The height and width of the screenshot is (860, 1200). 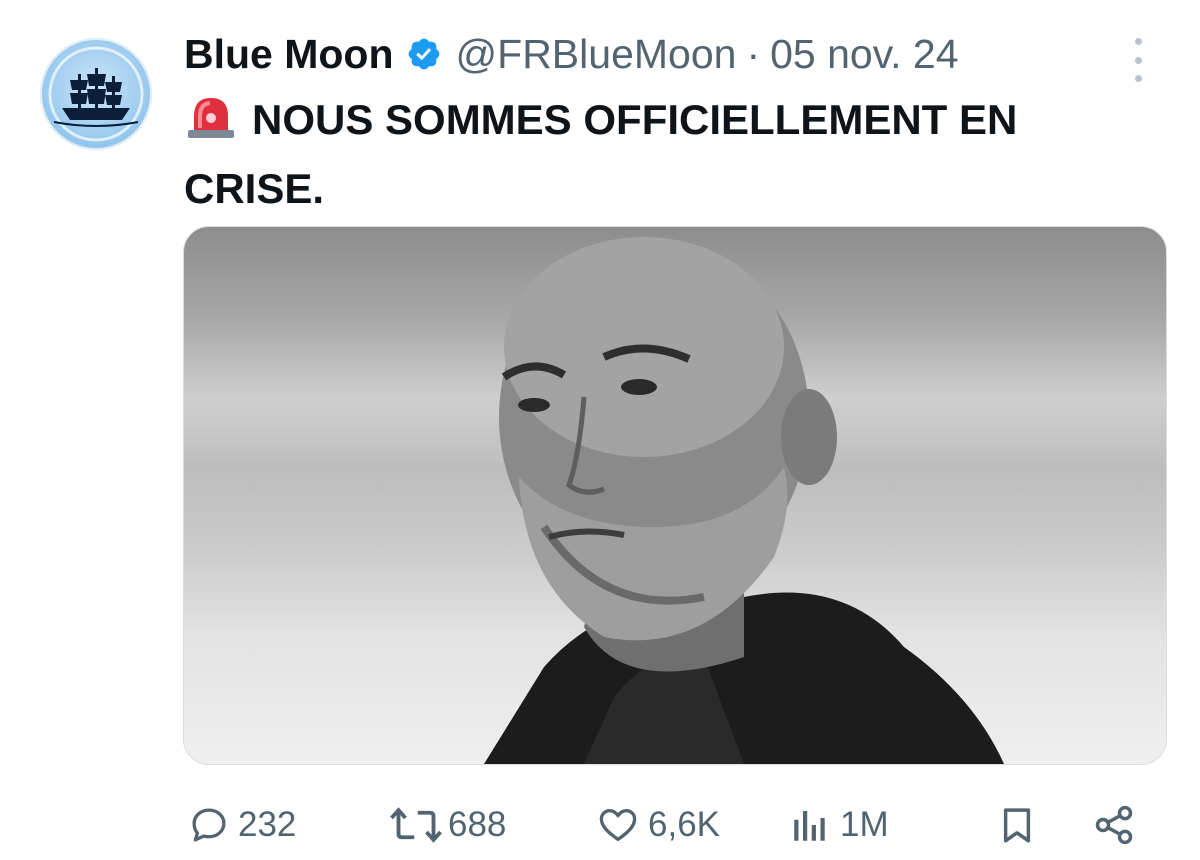 I want to click on bookmark-button, so click(x=1017, y=825).